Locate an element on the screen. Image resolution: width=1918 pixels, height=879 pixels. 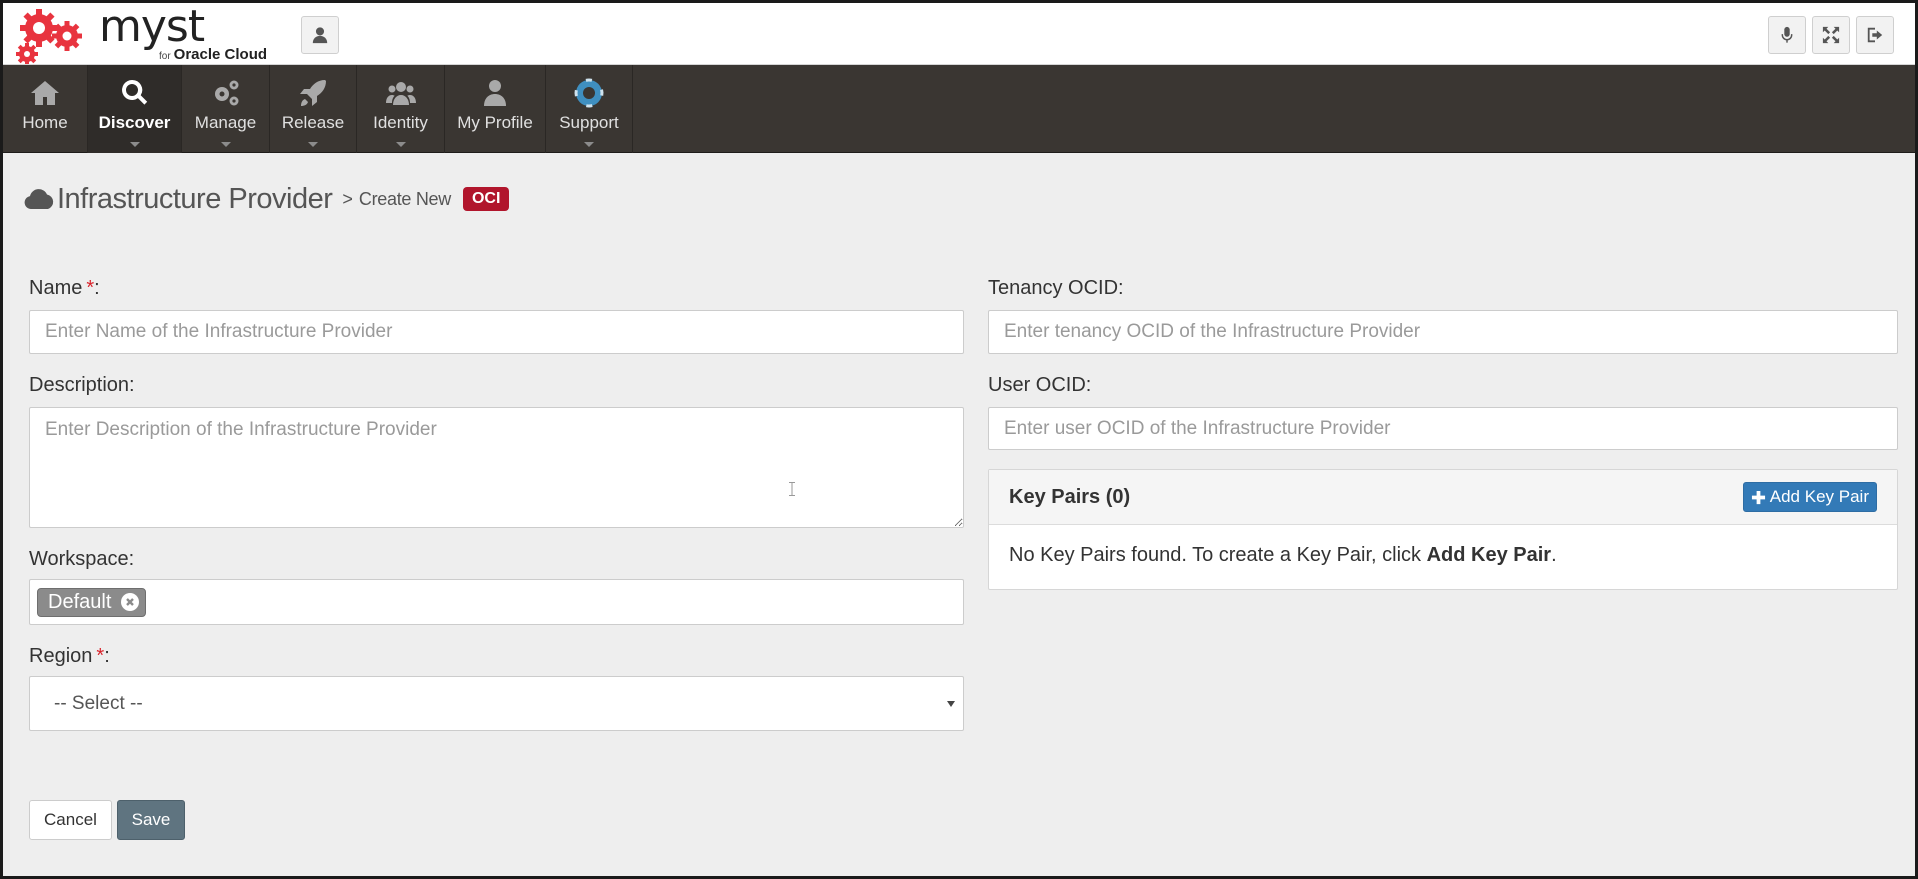
home-icon is located at coordinates (45, 93).